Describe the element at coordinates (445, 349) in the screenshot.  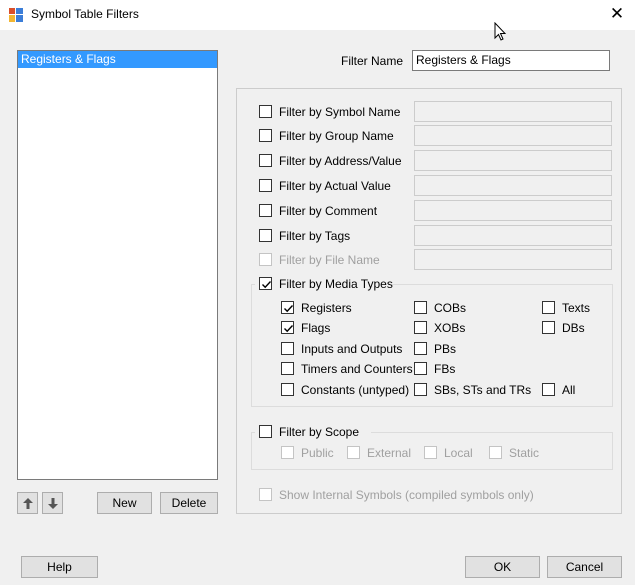
I see `pbs-label: PBs` at that location.